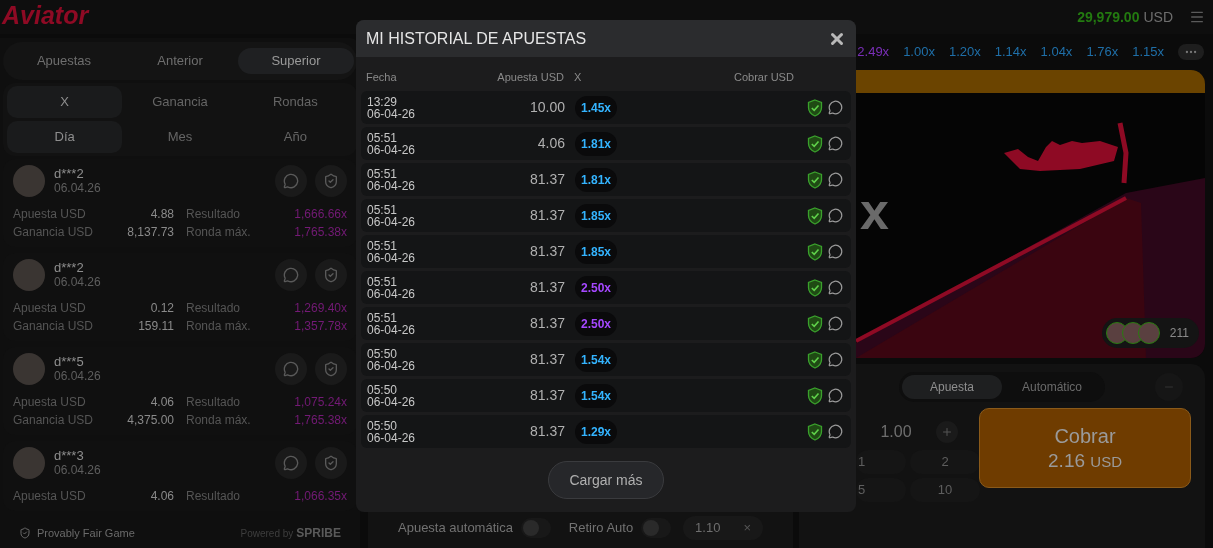 The image size is (1213, 548). Describe the element at coordinates (1148, 52) in the screenshot. I see `multiplier-history-item: 1.15x` at that location.